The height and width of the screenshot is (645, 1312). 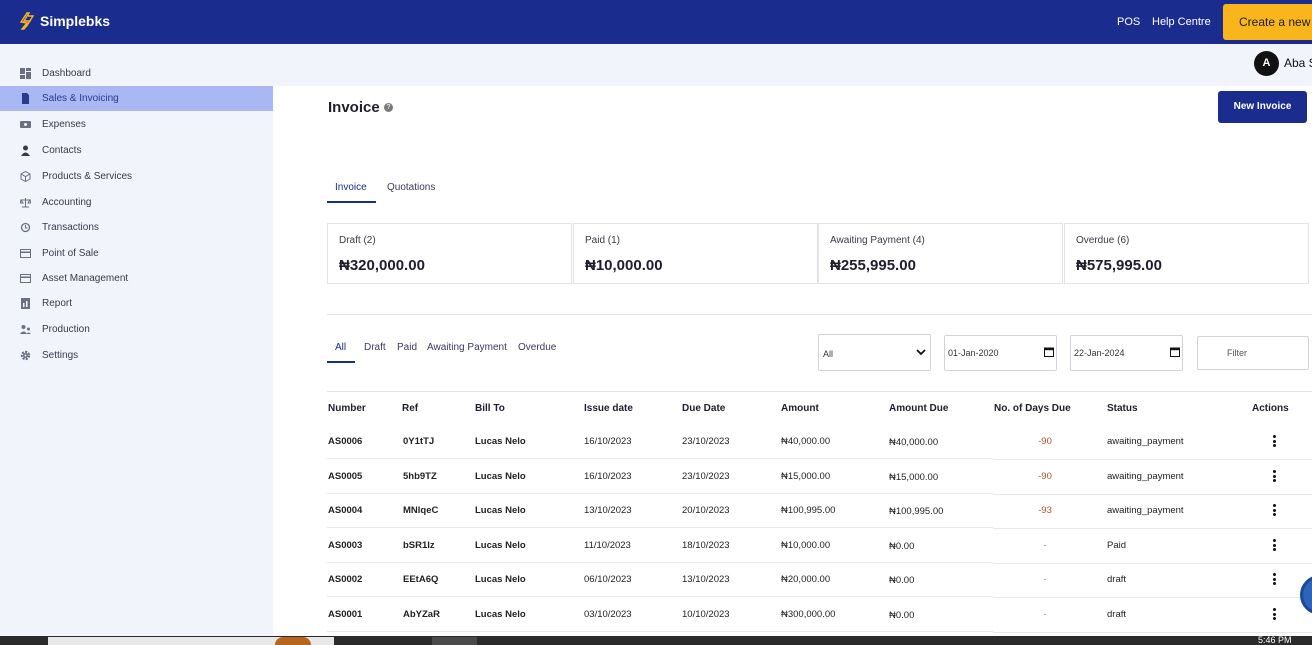 What do you see at coordinates (1126, 353) in the screenshot?
I see `date-to-field: 22-Jan-2024` at bounding box center [1126, 353].